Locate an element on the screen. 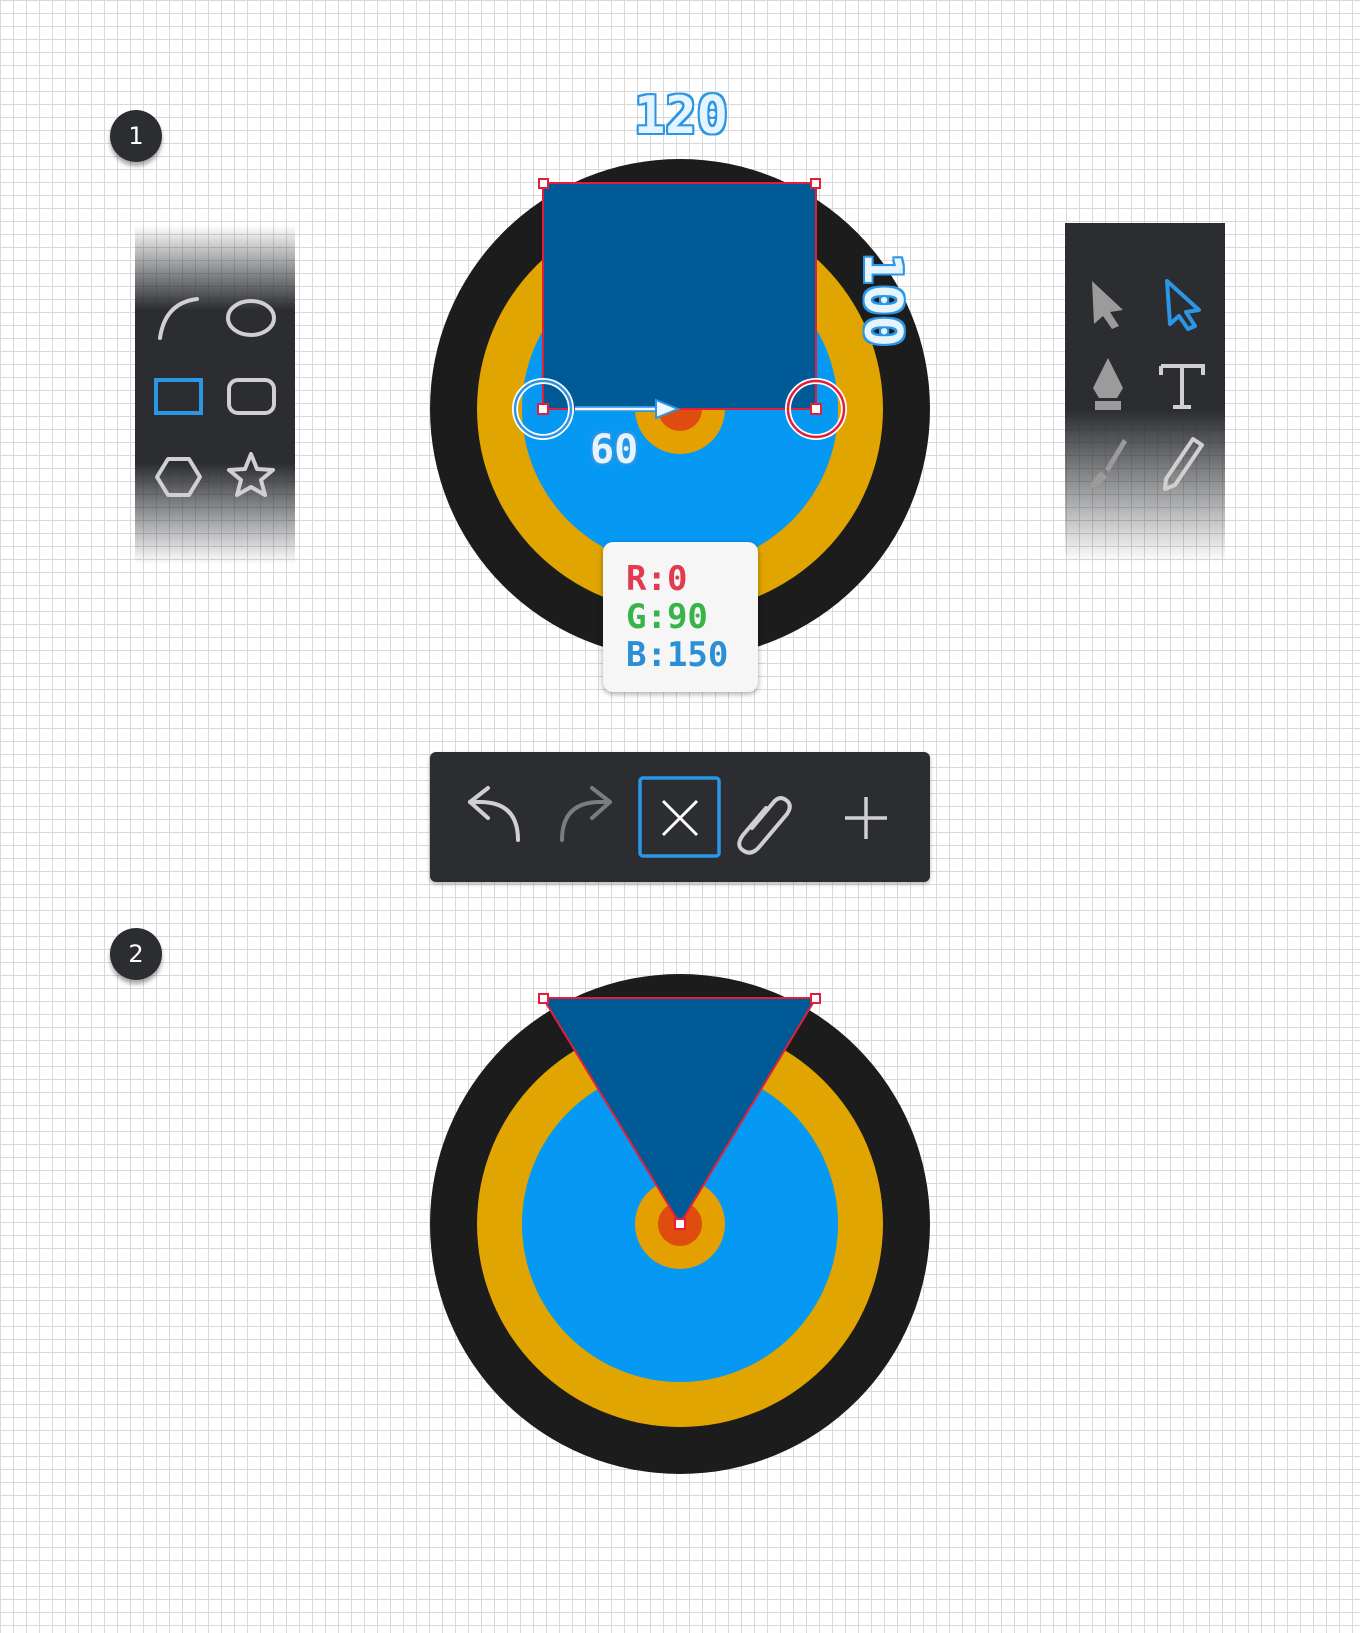 This screenshot has width=1360, height=1633. width-label: 120 is located at coordinates (681, 116).